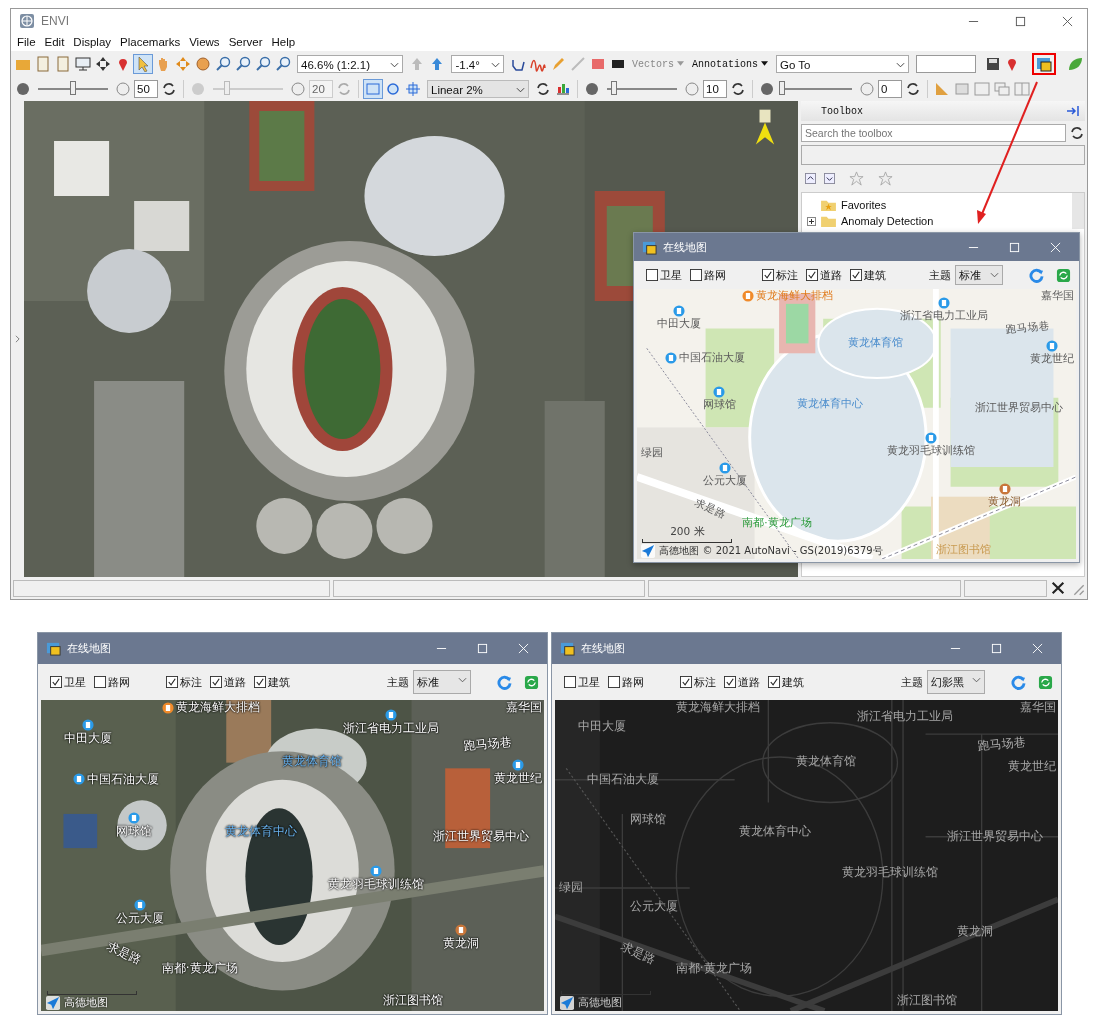 This screenshot has height=1023, width=1099. I want to click on tree-item: Anomaly Detection, so click(887, 221).